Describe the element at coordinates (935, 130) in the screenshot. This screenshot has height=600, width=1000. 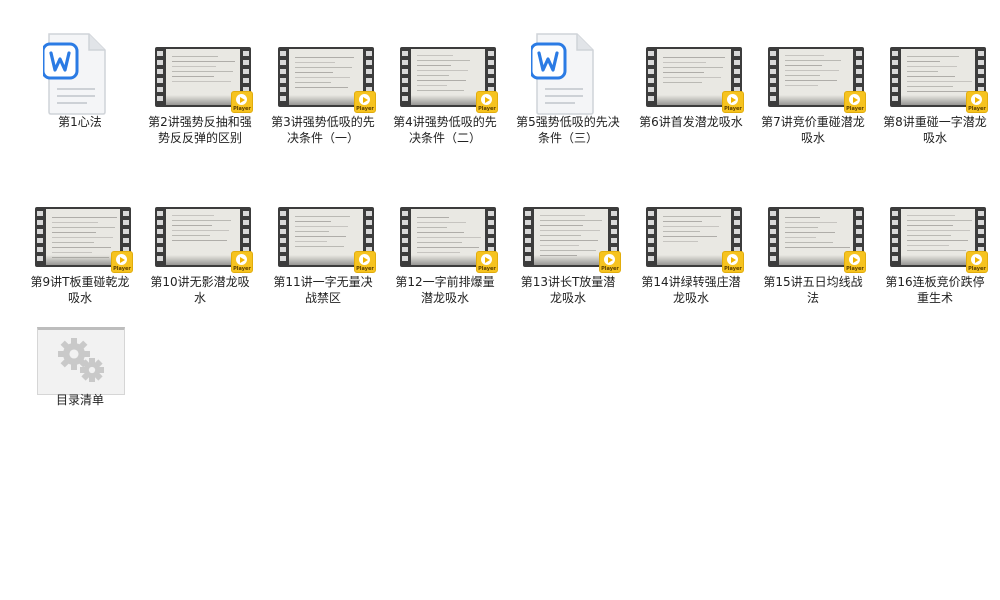
I see `file-name: 第8讲重碰一字潜龙吸水` at that location.